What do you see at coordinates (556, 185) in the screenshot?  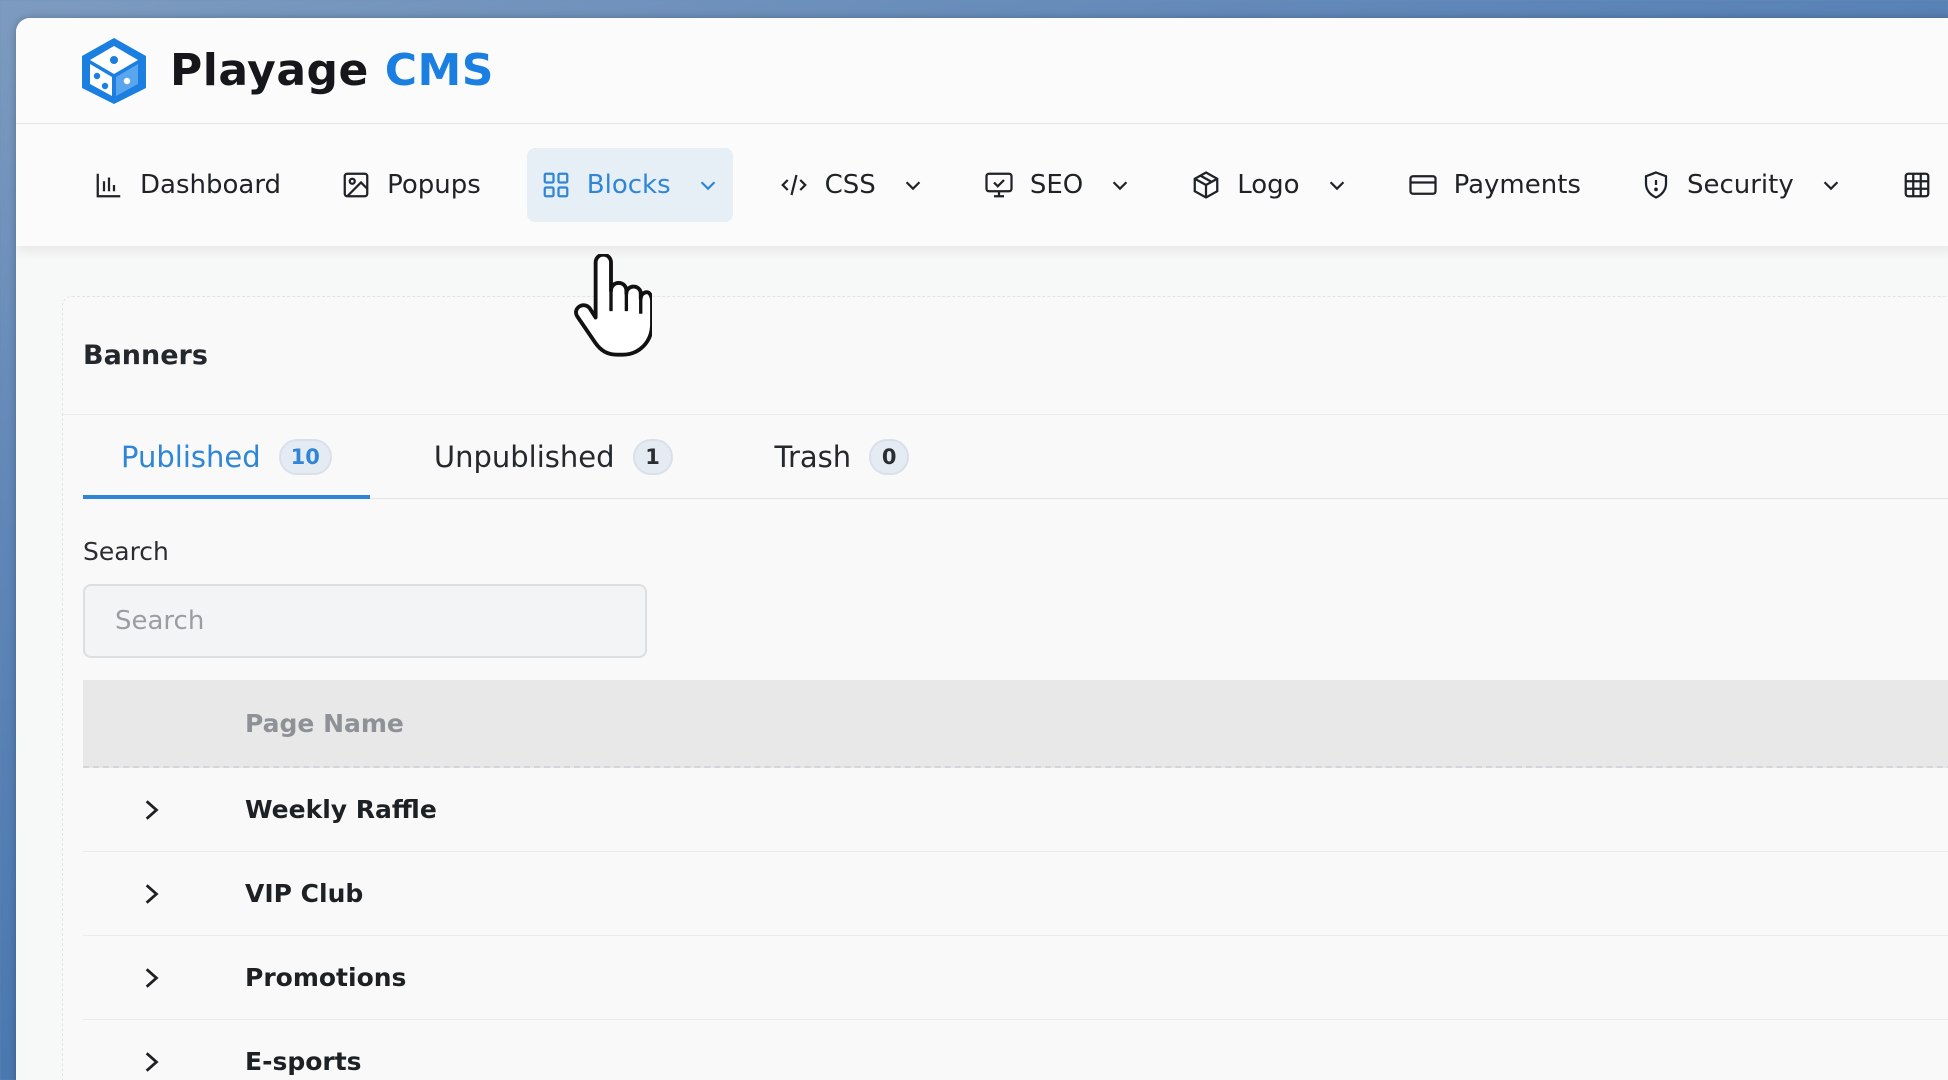 I see `grid-icon` at bounding box center [556, 185].